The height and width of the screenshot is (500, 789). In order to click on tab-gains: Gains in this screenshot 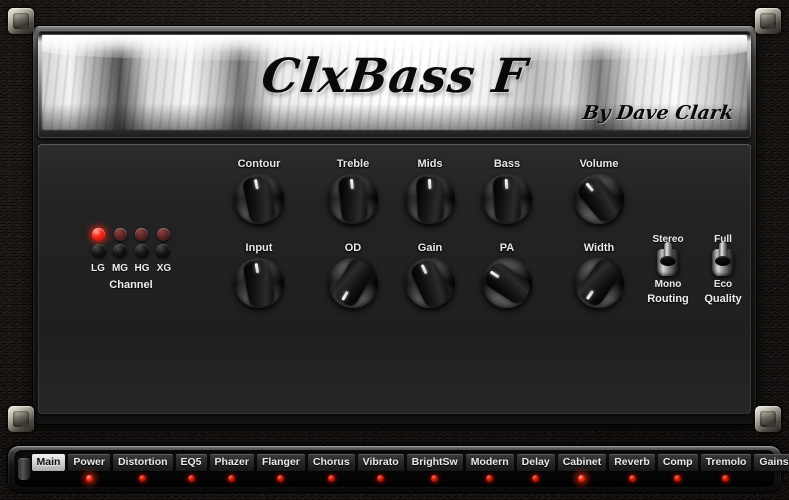, I will do `click(771, 462)`.